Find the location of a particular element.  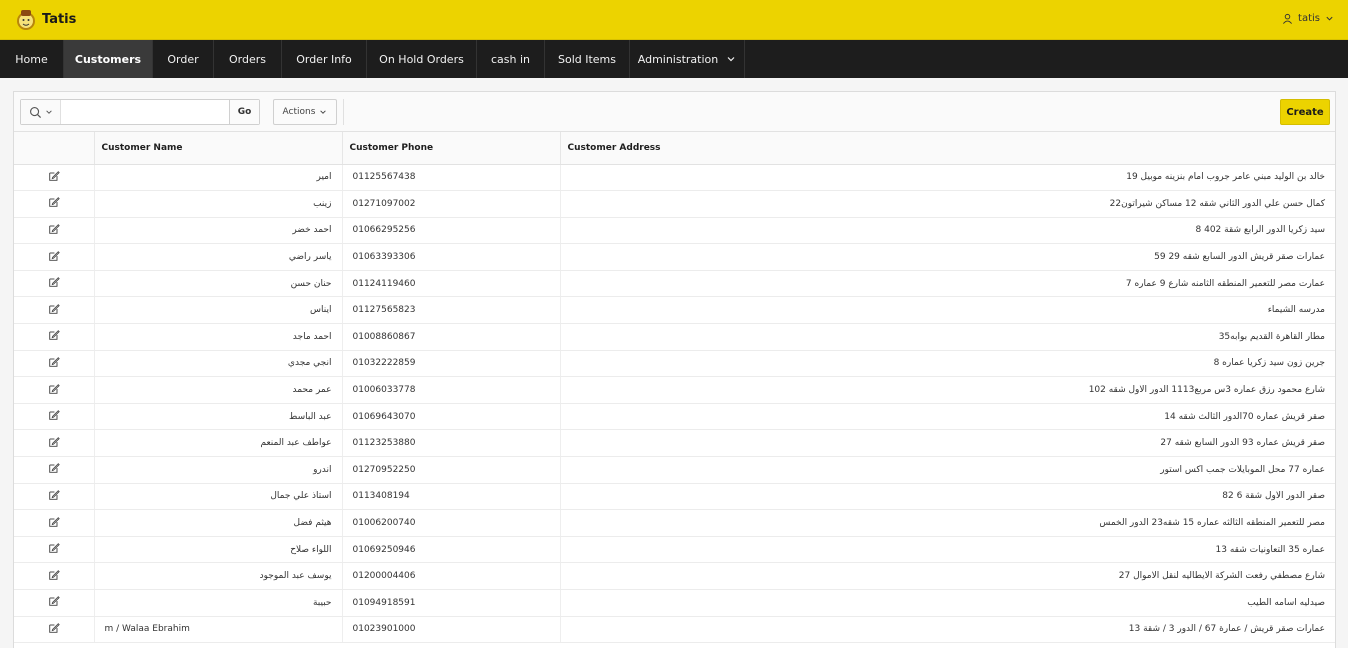

table-row: حبيبة 01094918591 صيدليه اسامه الطيب is located at coordinates (674, 603).